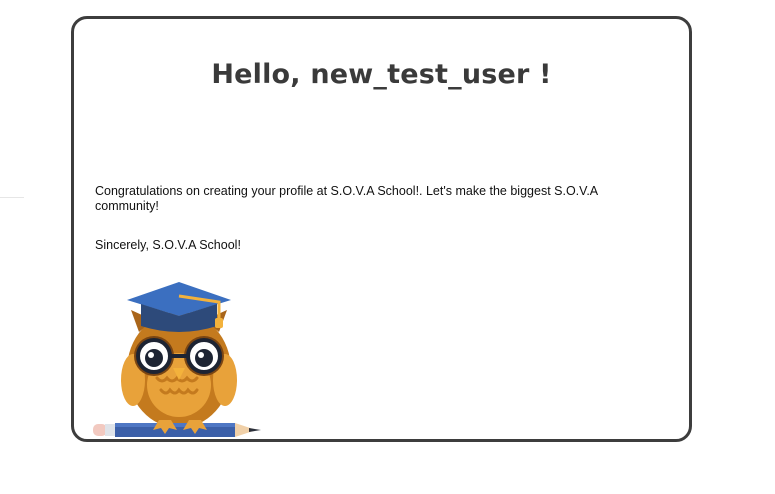 This screenshot has height=494, width=775. I want to click on signature: Sincerely, S.O.V.A School!, so click(168, 245).